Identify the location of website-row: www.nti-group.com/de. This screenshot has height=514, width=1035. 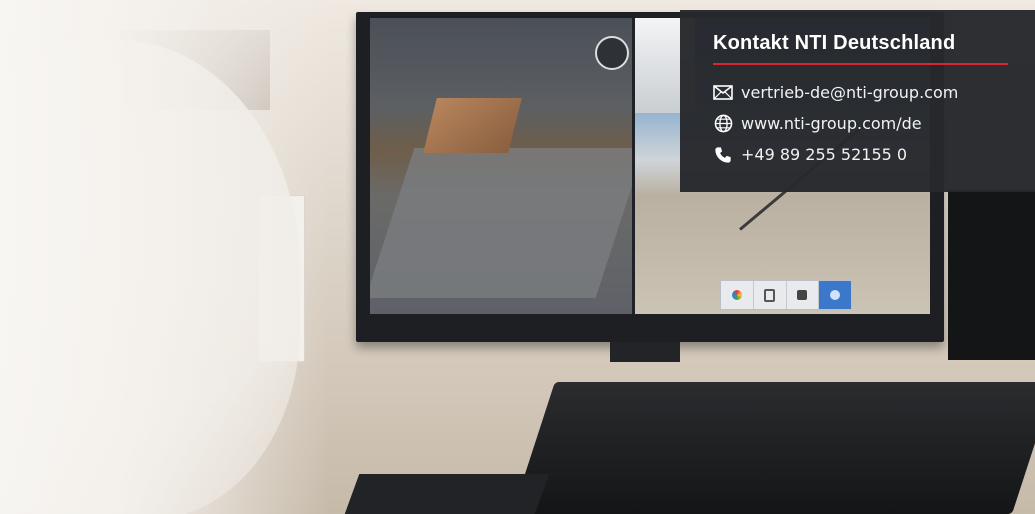
(874, 123).